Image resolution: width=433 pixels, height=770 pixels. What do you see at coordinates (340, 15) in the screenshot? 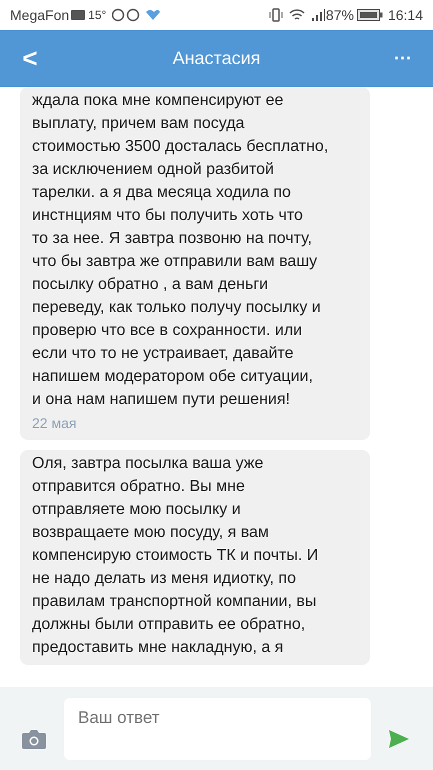
I see `battery-percent: 87%` at bounding box center [340, 15].